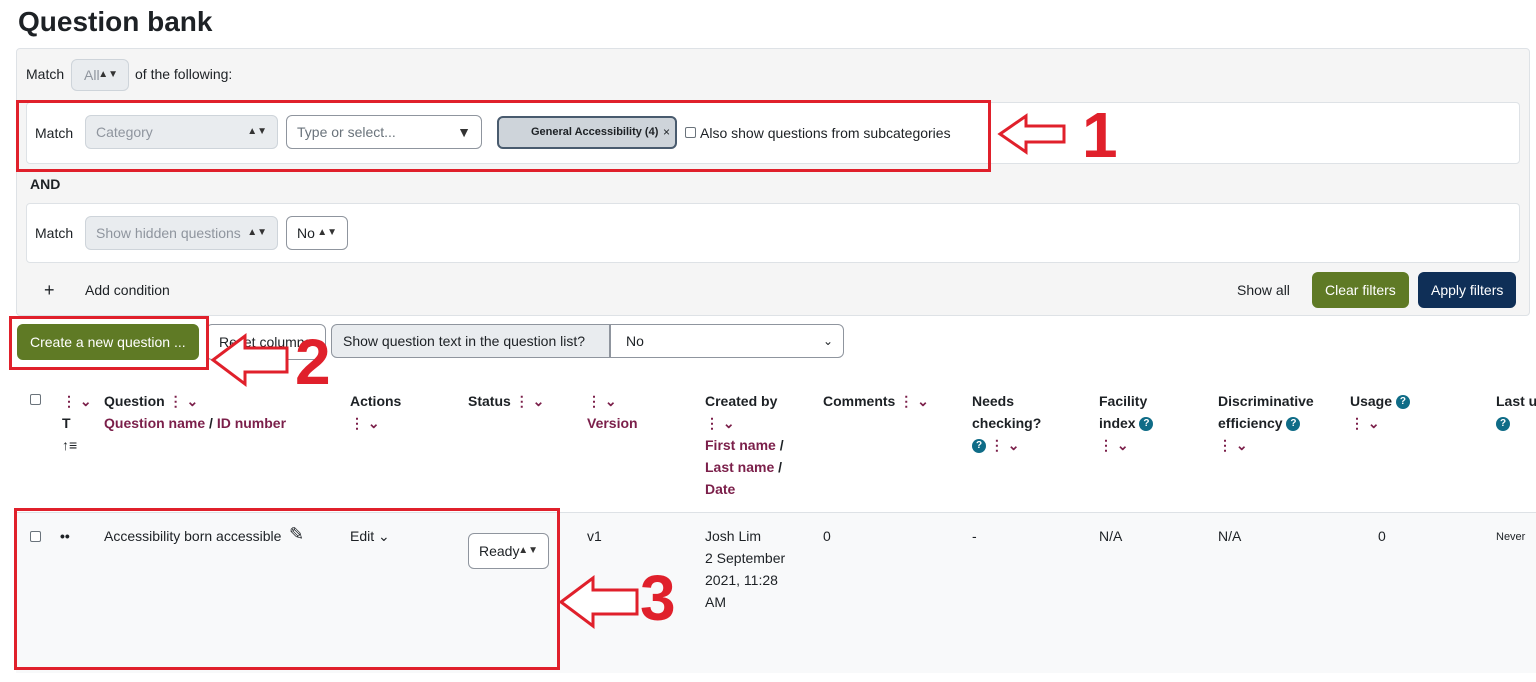  What do you see at coordinates (827, 341) in the screenshot?
I see `chevron-down-icon: ⌄` at bounding box center [827, 341].